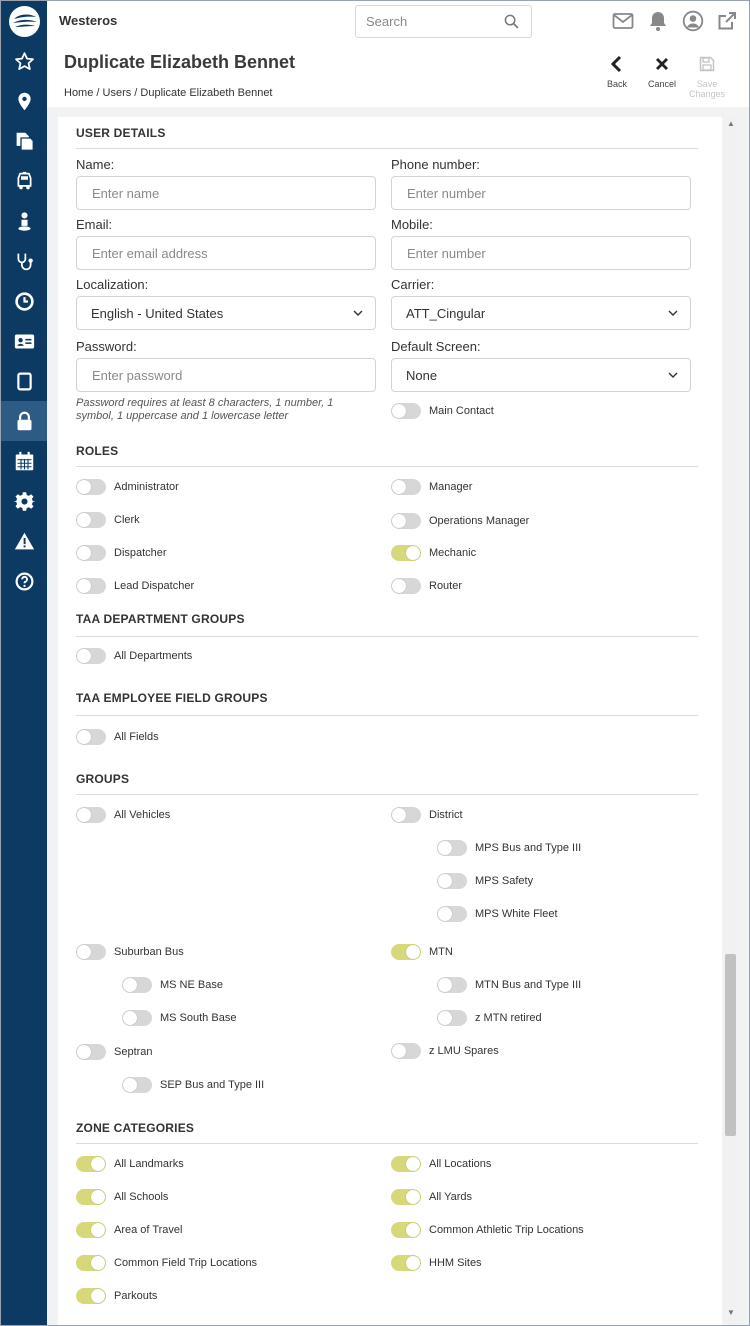 Image resolution: width=750 pixels, height=1326 pixels. Describe the element at coordinates (442, 411) in the screenshot. I see `main-contact-toggle: Main Contact` at that location.